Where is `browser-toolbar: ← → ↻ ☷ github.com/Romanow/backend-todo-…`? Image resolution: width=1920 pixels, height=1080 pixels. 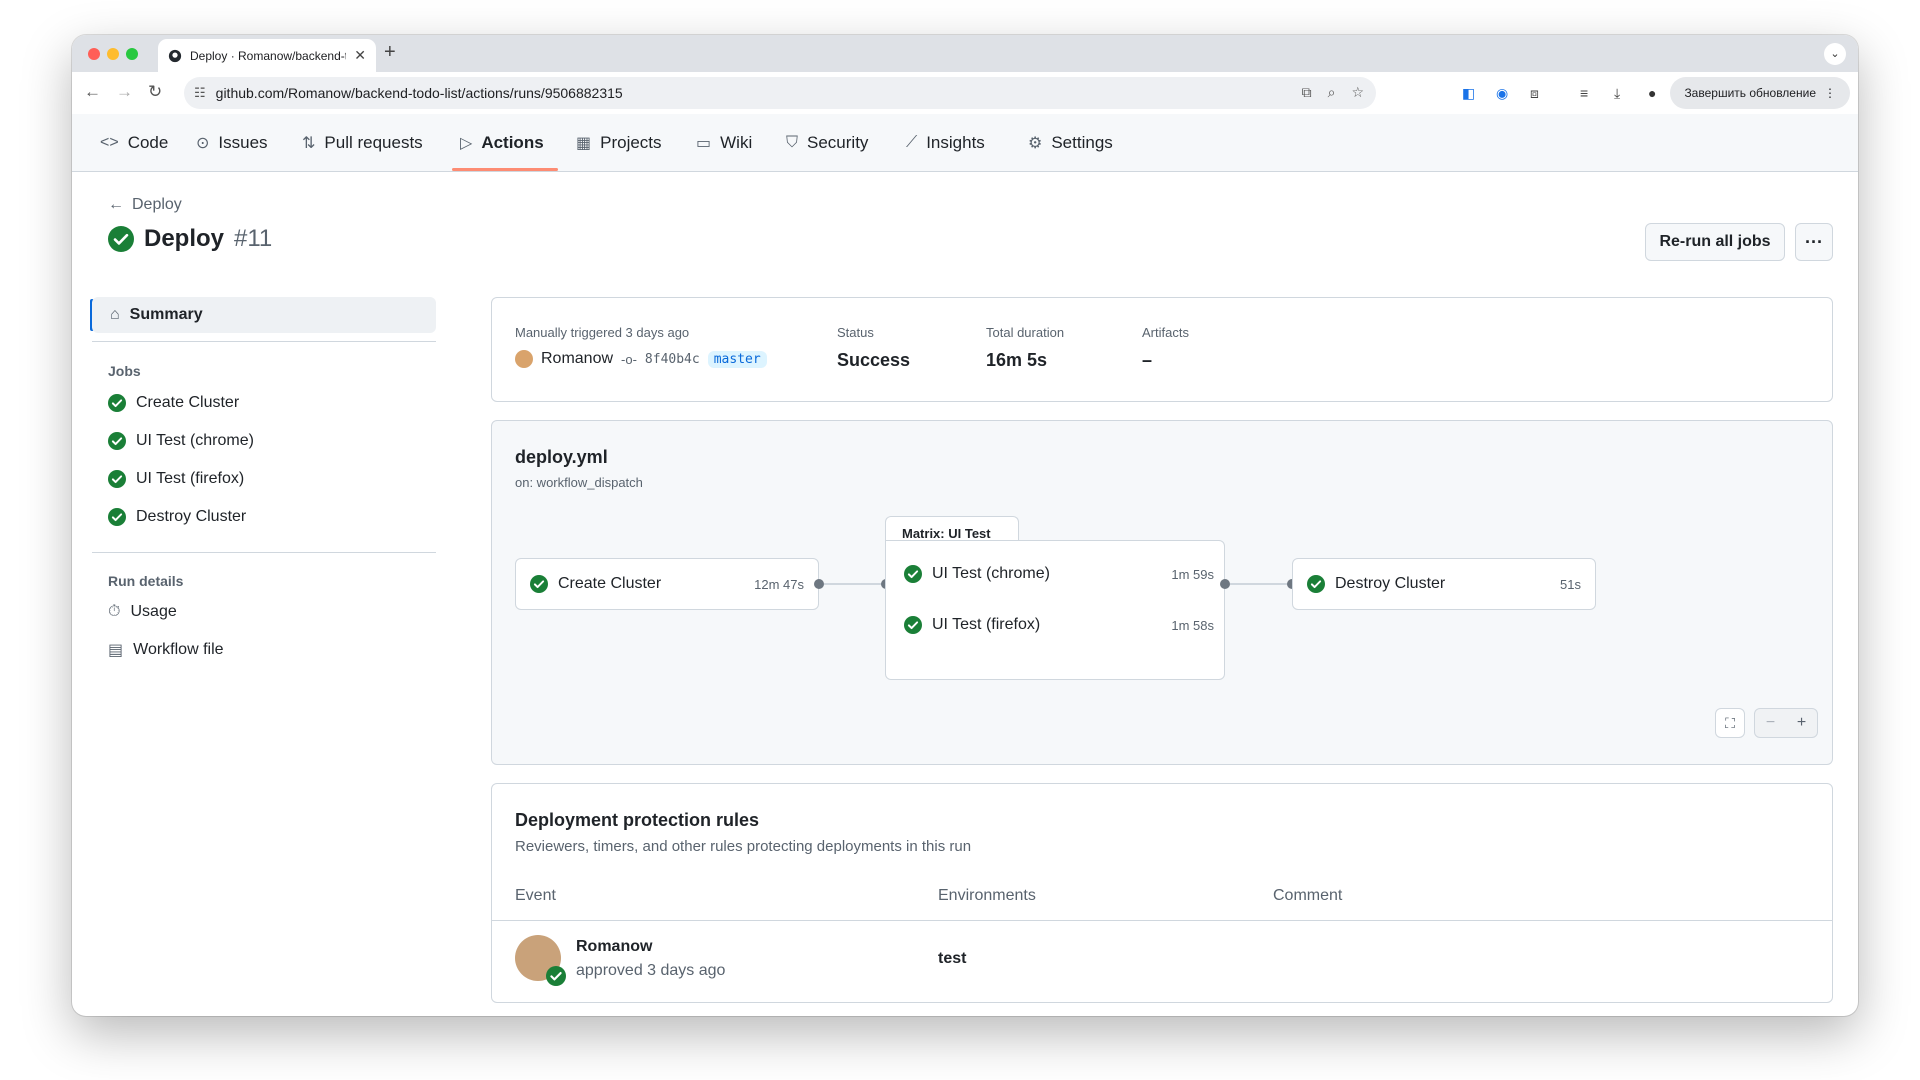
browser-toolbar: ← → ↻ ☷ github.com/Romanow/backend-todo-… is located at coordinates (965, 93).